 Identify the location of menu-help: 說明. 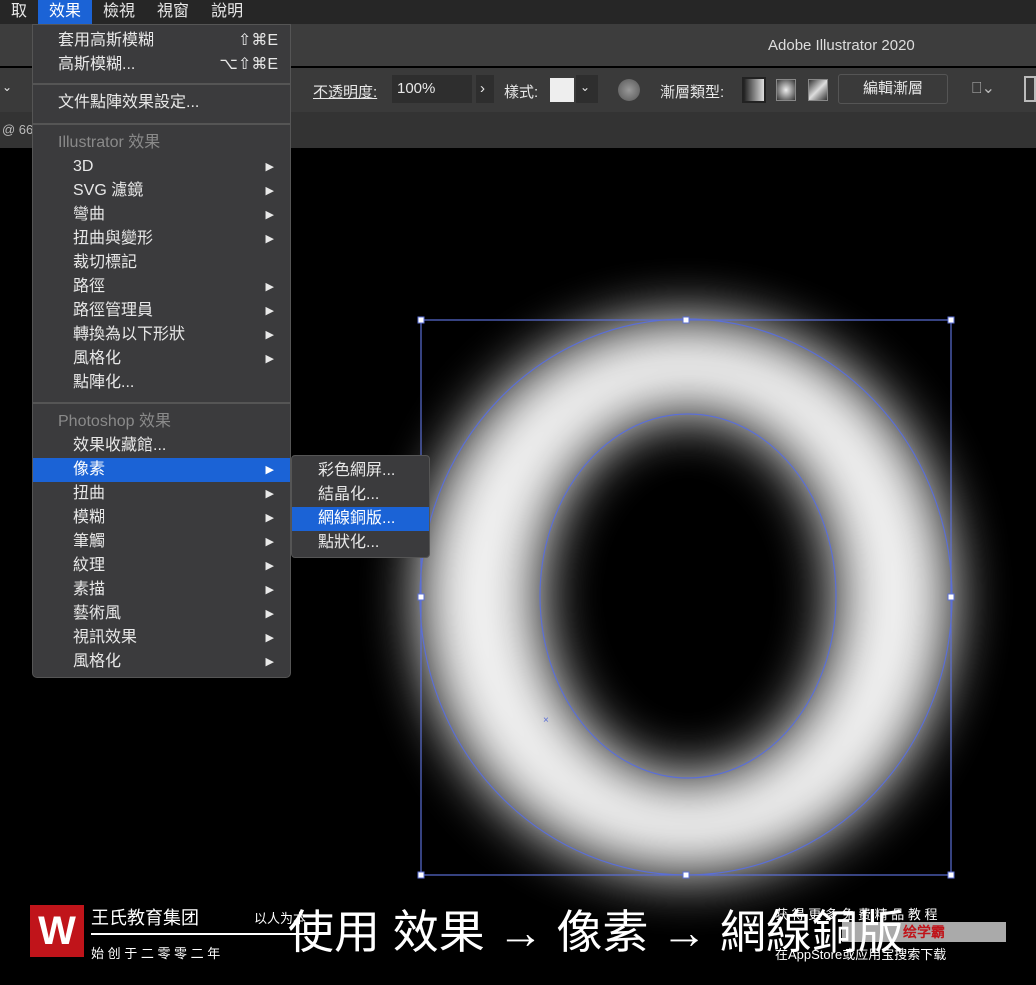
(227, 12).